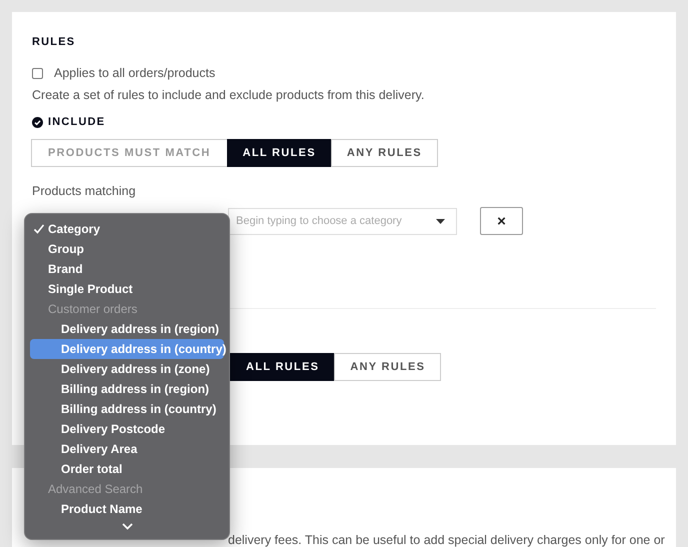 Image resolution: width=688 pixels, height=547 pixels. What do you see at coordinates (501, 221) in the screenshot?
I see `remove-button: ×` at bounding box center [501, 221].